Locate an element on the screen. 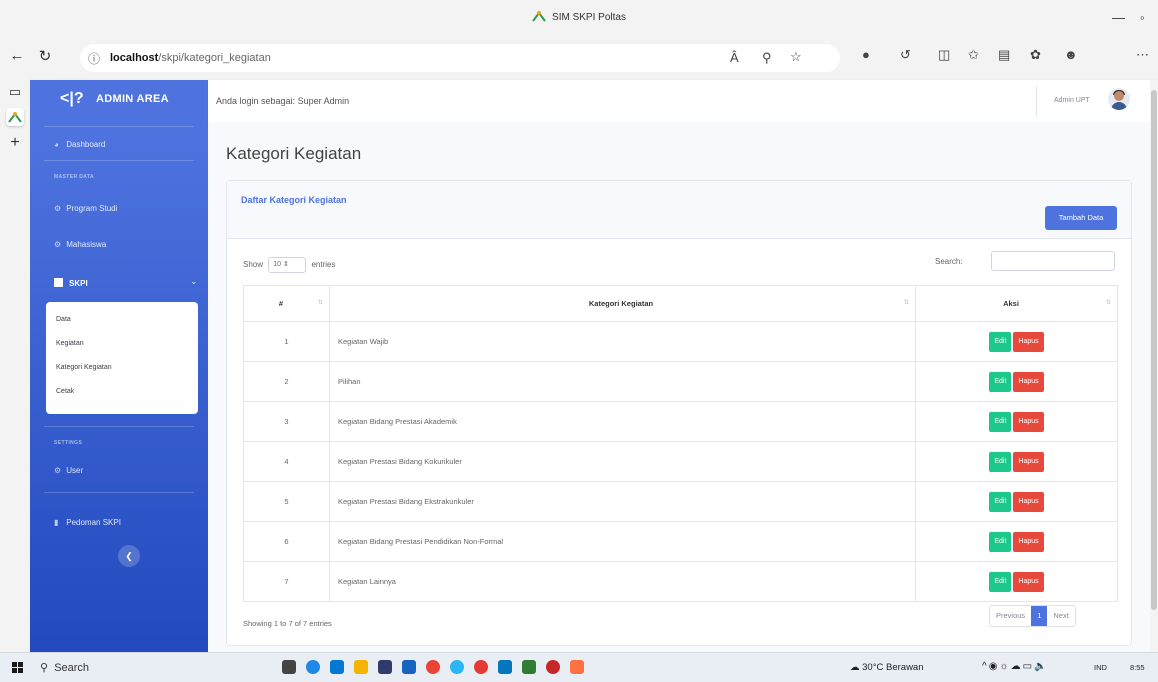 Image resolution: width=1158 pixels, height=682 pixels. submenu-item-cetak: Cetak is located at coordinates (65, 391).